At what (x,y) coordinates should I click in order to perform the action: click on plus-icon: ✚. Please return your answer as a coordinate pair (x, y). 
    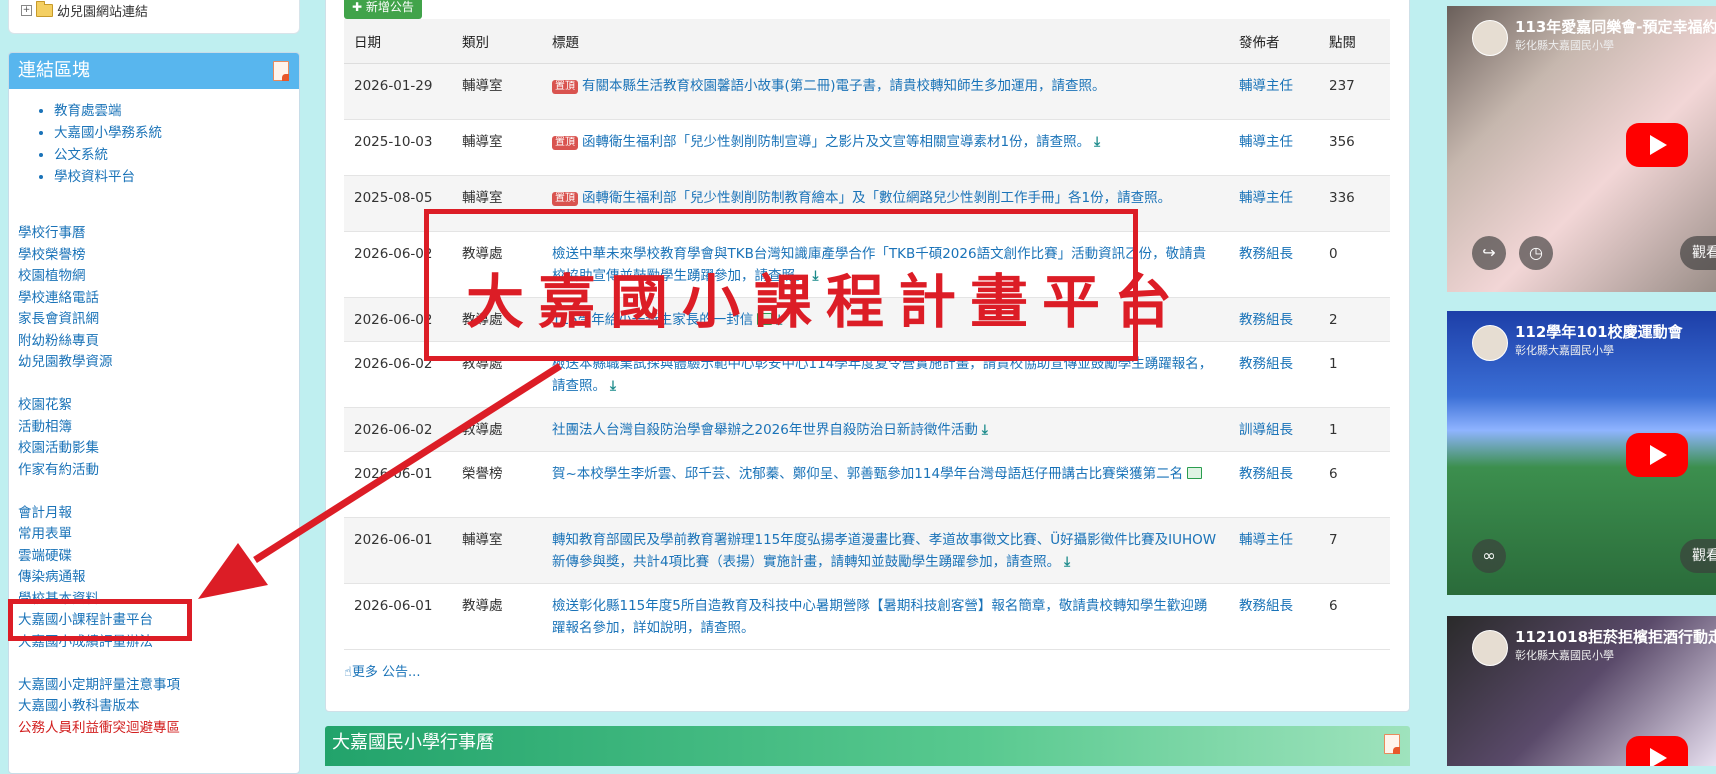
    Looking at the image, I should click on (357, 7).